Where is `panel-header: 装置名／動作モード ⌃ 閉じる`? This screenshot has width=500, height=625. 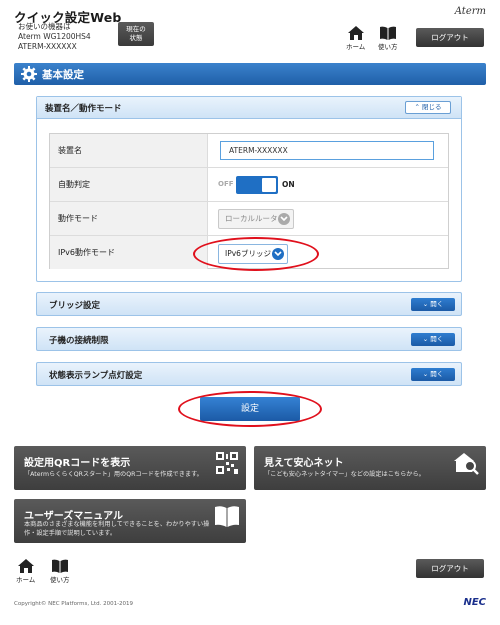
panel-header: 装置名／動作モード ⌃ 閉じる is located at coordinates (249, 108).